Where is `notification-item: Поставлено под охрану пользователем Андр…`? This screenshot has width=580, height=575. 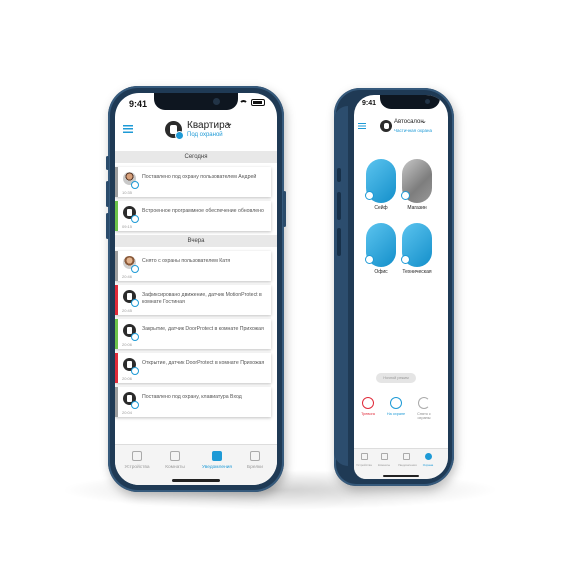 notification-item: Поставлено под охрану пользователем Андр… is located at coordinates (193, 182).